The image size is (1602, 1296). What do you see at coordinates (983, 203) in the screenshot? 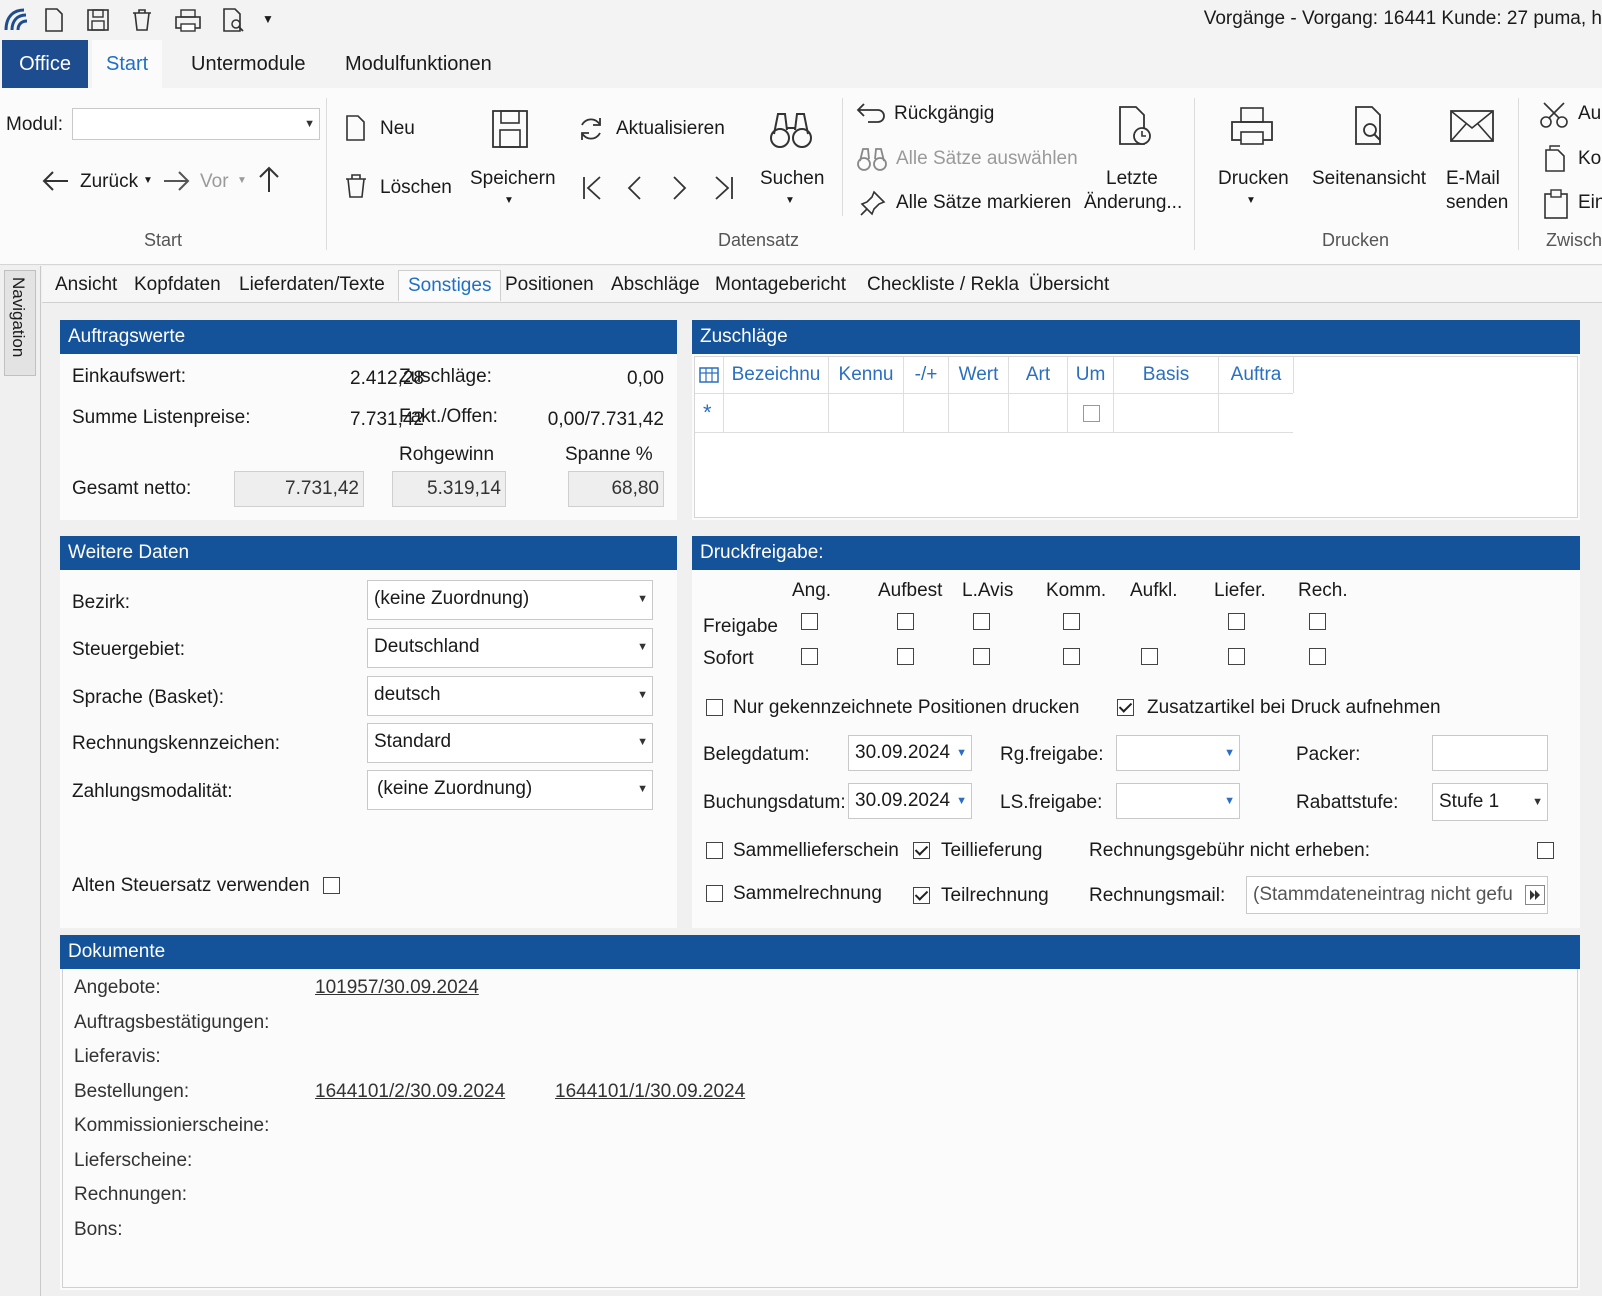
I see `alle-saetze-markieren-button: Alle Sätze markieren` at bounding box center [983, 203].